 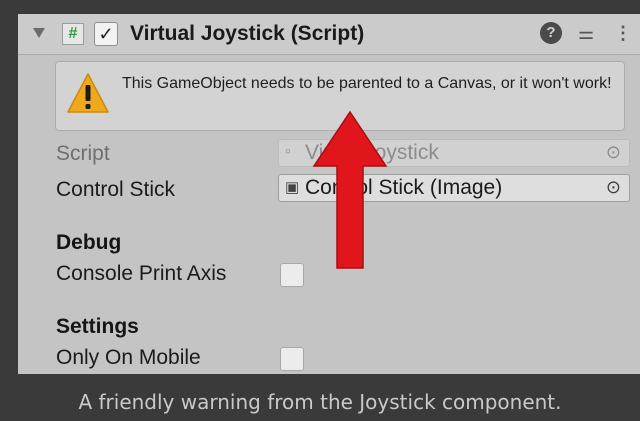 What do you see at coordinates (247, 33) in the screenshot?
I see `component-title: Virtual Joystick (Script)` at bounding box center [247, 33].